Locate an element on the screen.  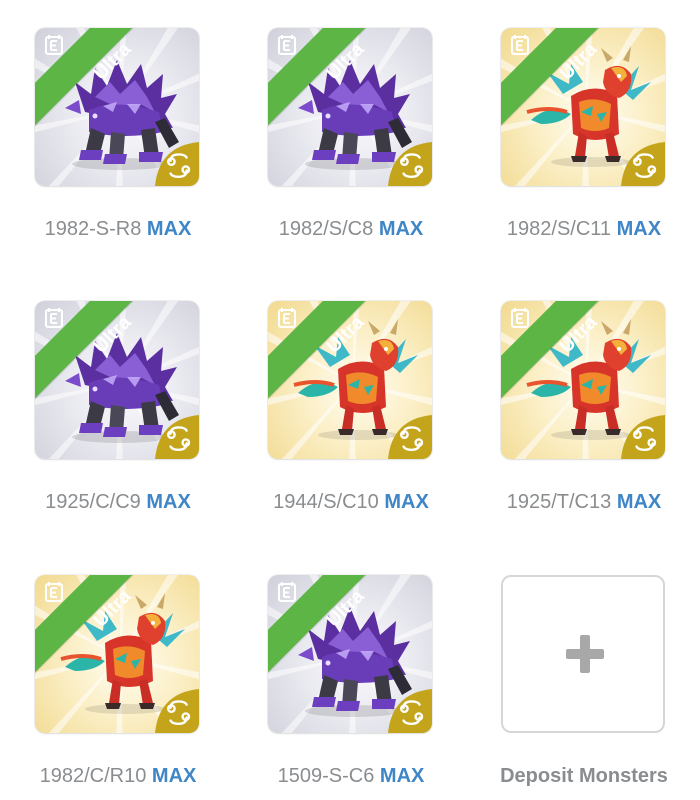
monster-name-label: 1982/S/C8 MAX is located at coordinates (351, 229).